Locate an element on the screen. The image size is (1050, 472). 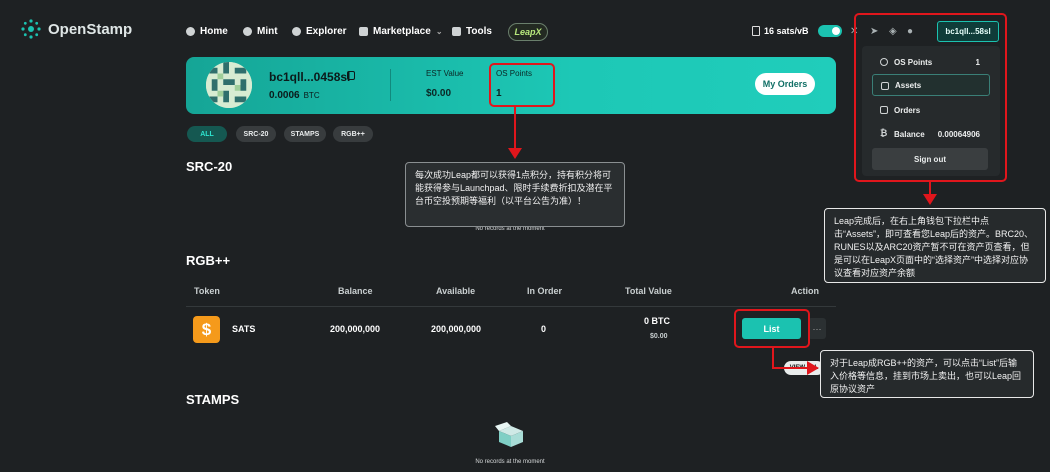
token-total-usd: $0.00 is located at coordinates (659, 336).